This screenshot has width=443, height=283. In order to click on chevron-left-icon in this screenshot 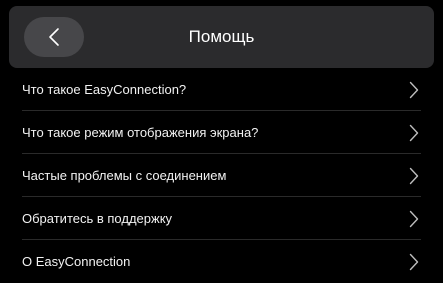, I will do `click(54, 37)`.